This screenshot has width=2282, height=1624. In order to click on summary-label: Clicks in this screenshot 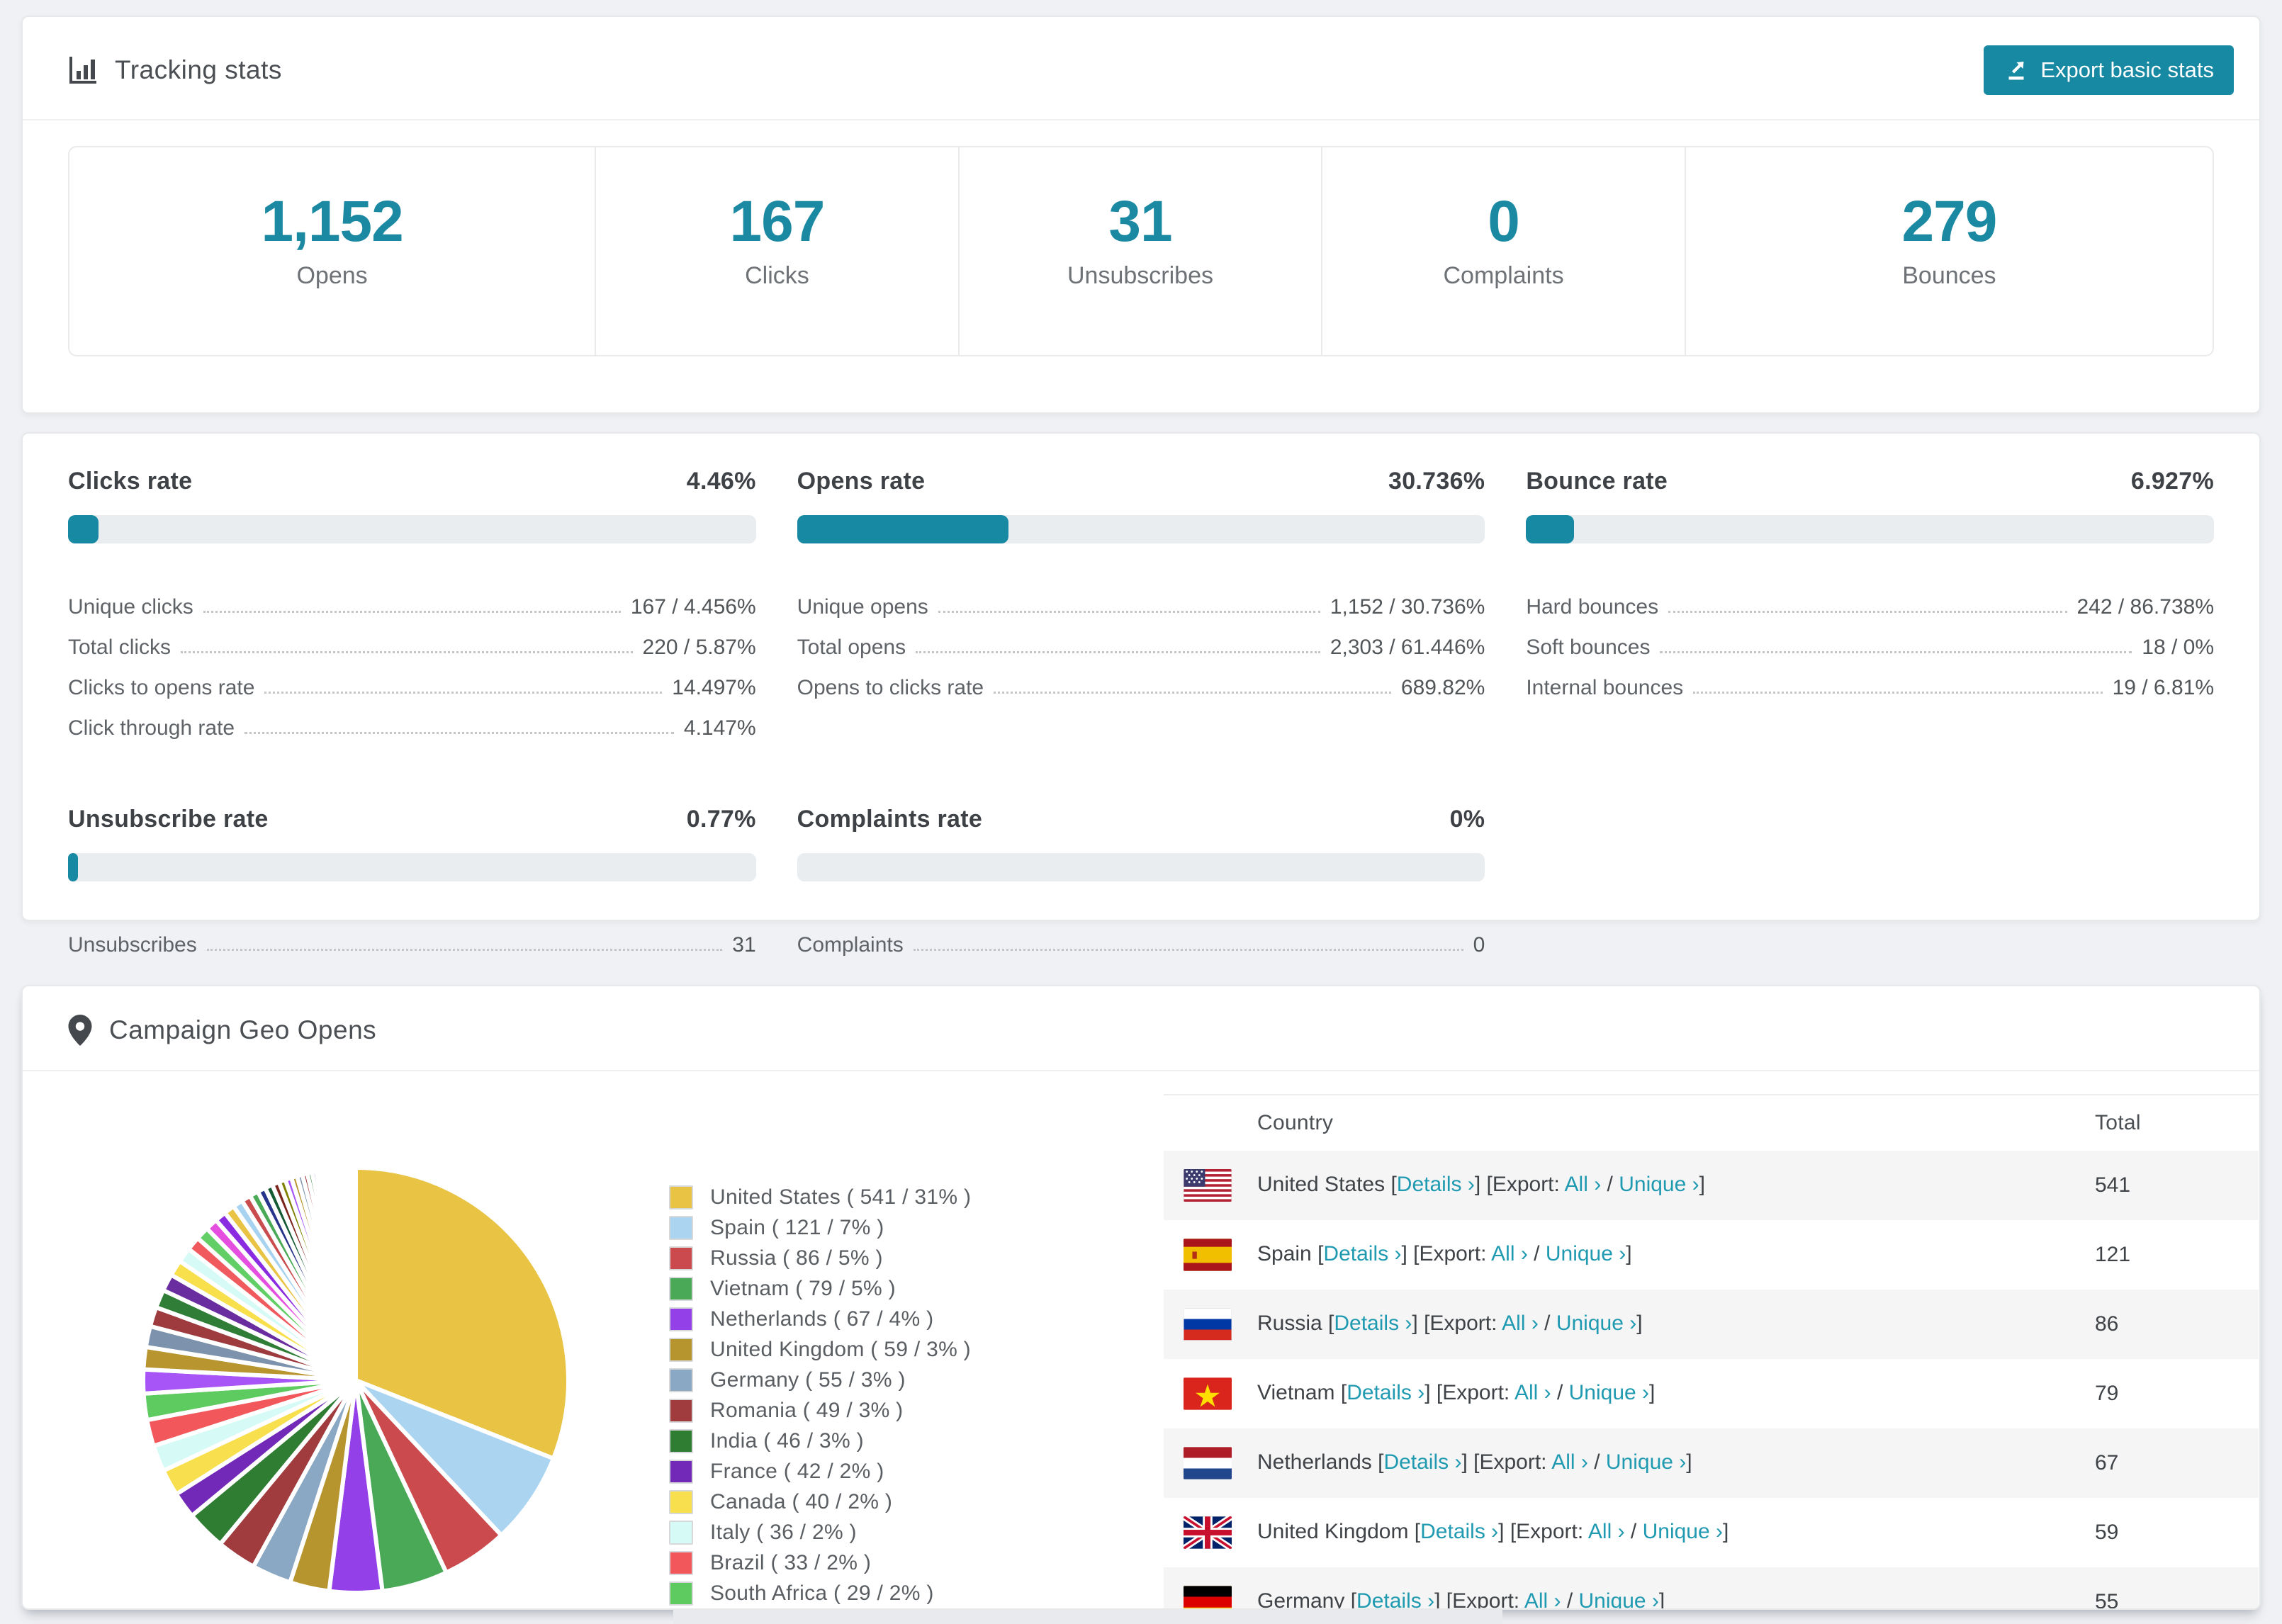, I will do `click(777, 276)`.